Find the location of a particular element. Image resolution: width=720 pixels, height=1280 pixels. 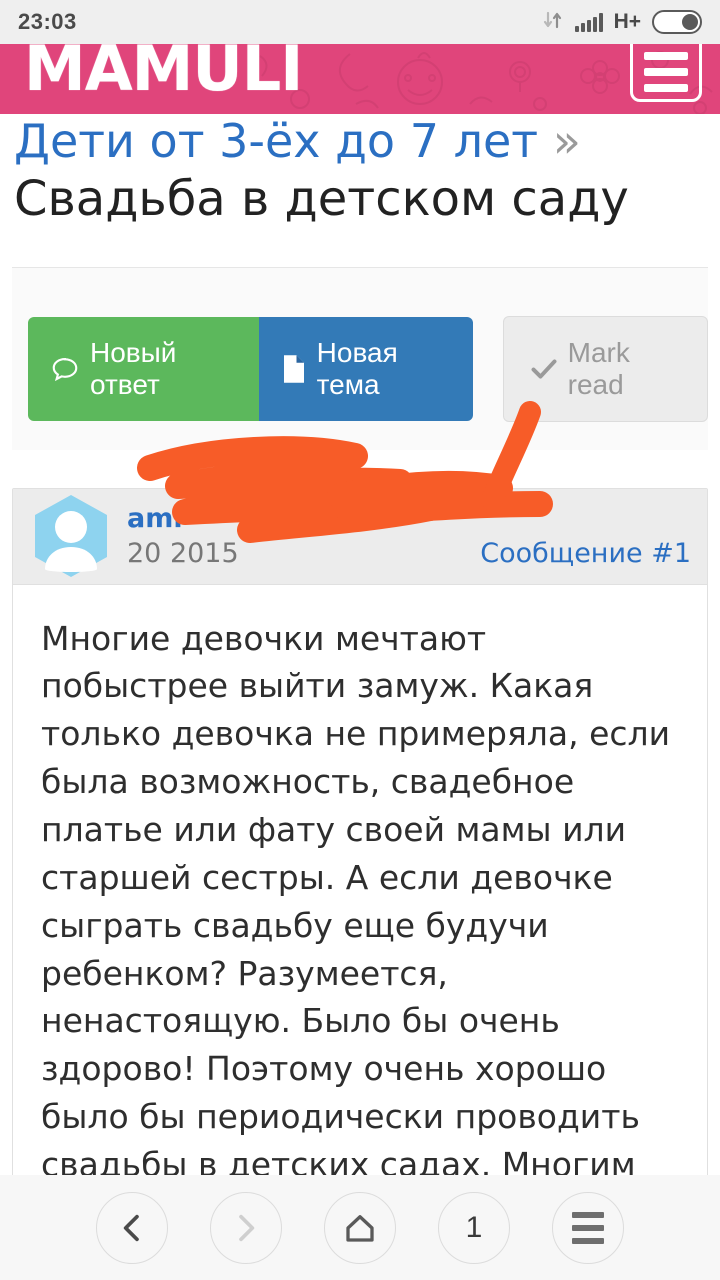

site-header: MAMULI is located at coordinates (360, 79).